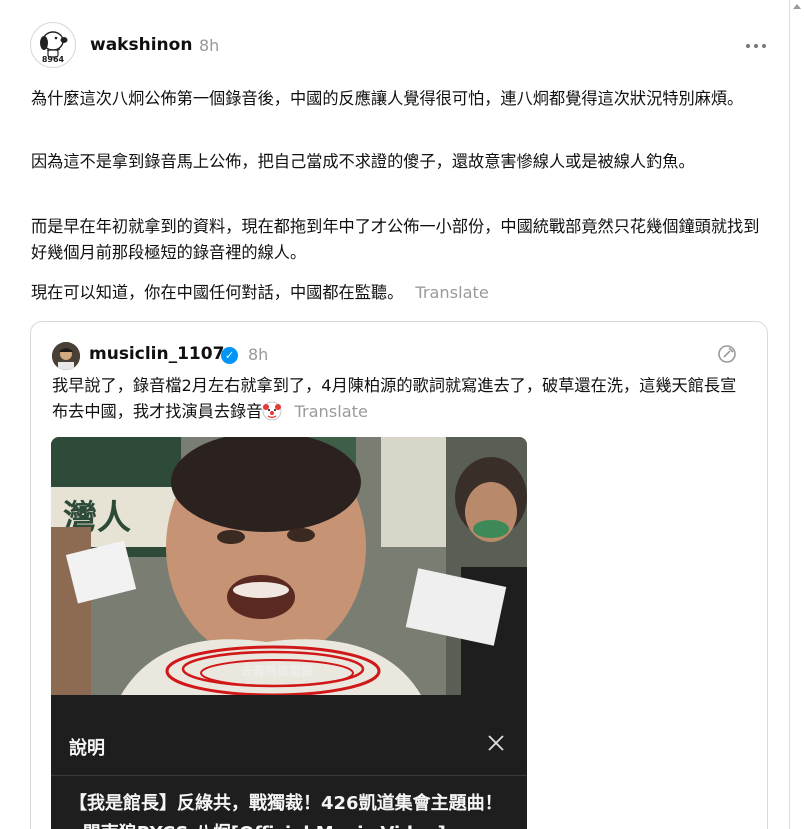 The height and width of the screenshot is (829, 804). Describe the element at coordinates (797, 414) in the screenshot. I see `scrollbar` at that location.